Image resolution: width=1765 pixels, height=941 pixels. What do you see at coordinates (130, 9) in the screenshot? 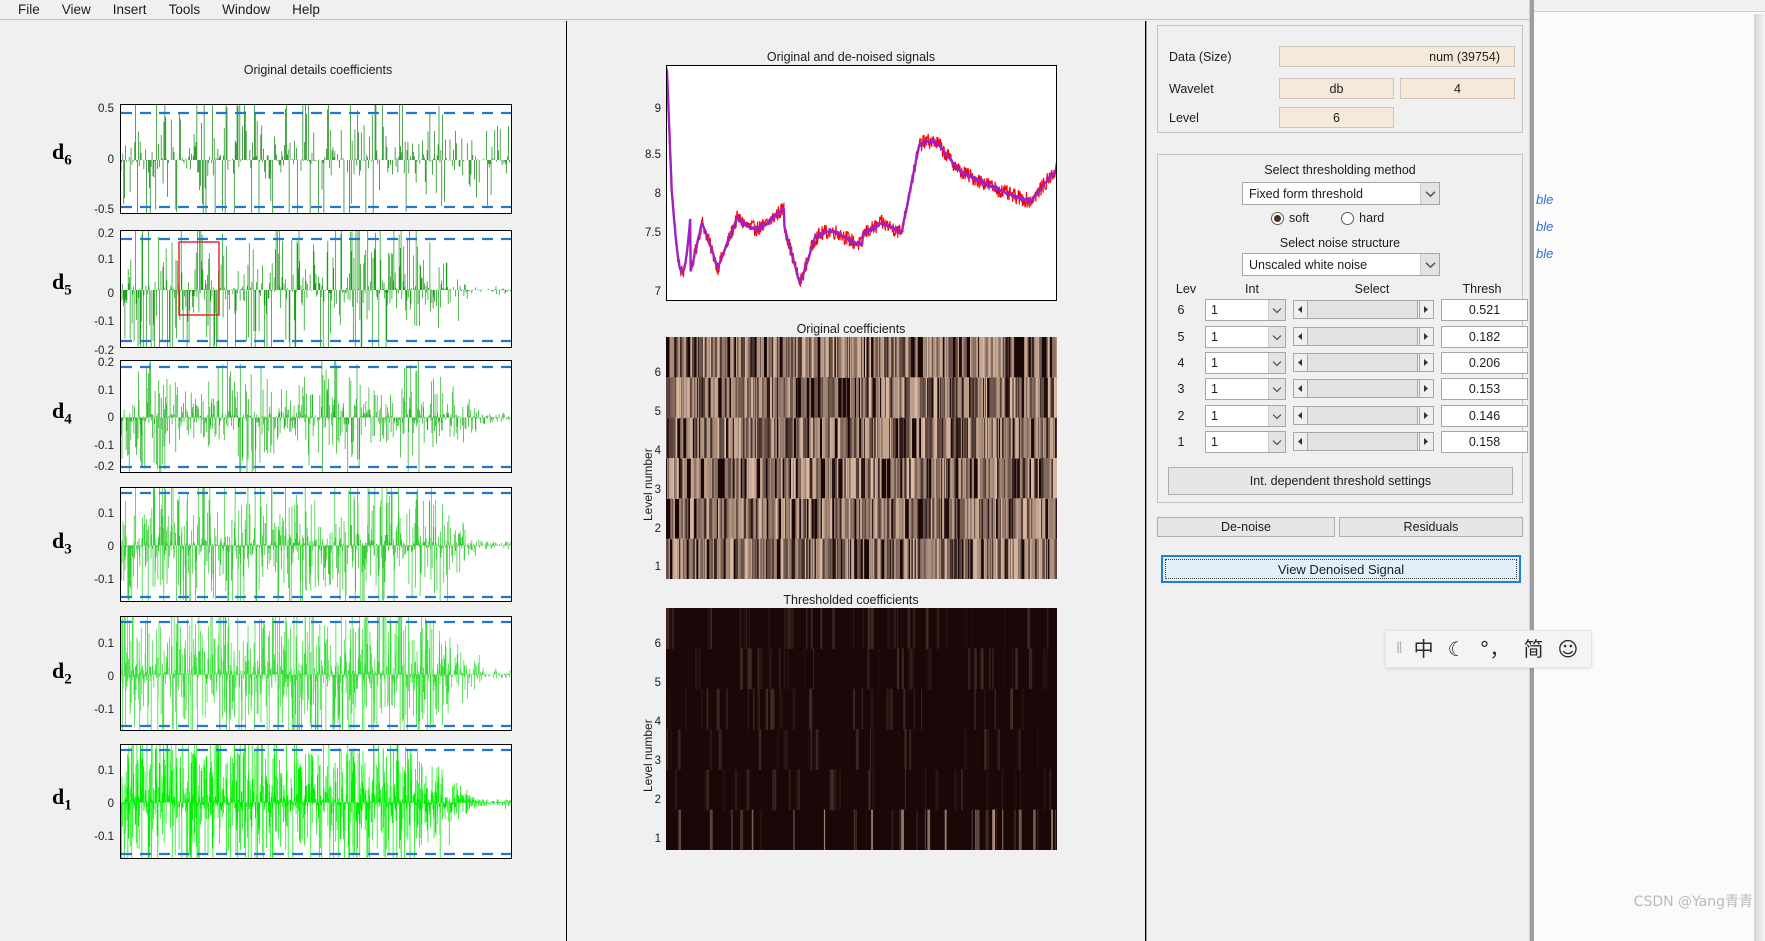
I see `menu-insert: Insert` at bounding box center [130, 9].